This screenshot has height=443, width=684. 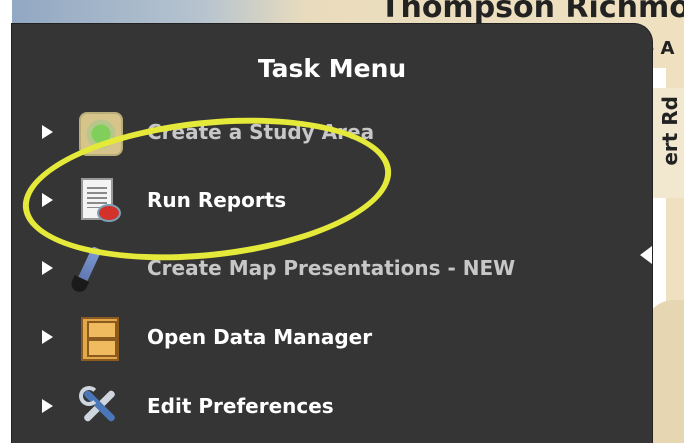 What do you see at coordinates (99, 132) in the screenshot?
I see `study-area-icon` at bounding box center [99, 132].